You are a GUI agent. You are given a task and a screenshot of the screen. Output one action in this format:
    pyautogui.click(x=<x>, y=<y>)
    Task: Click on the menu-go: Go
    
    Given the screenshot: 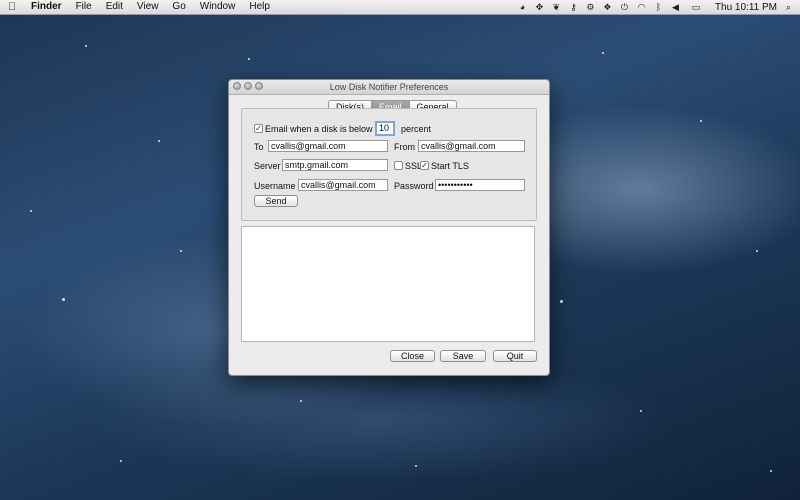 What is the action you would take?
    pyautogui.click(x=178, y=7)
    